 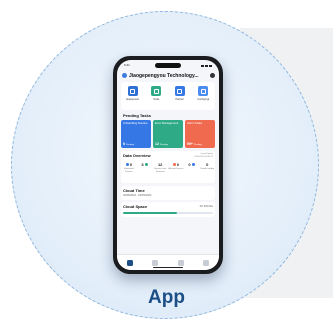 I want to click on pending-tasks-title: Pending Tasks, so click(x=137, y=115).